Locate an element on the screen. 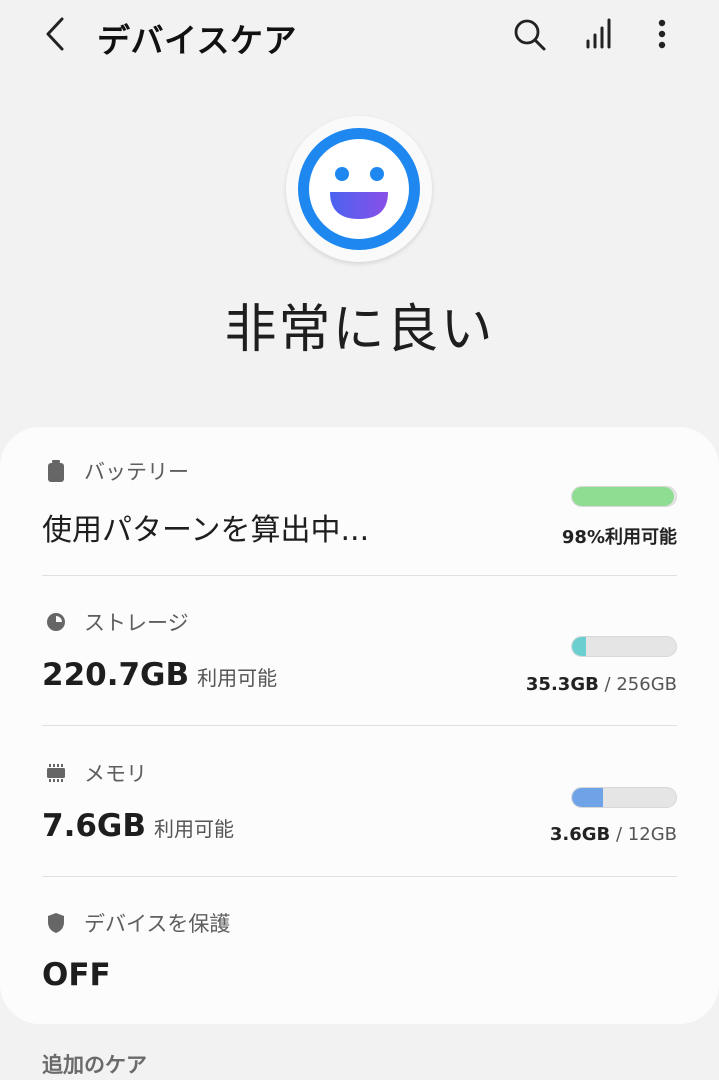 The width and height of the screenshot is (719, 1080). storage-label: ストレージ is located at coordinates (136, 623).